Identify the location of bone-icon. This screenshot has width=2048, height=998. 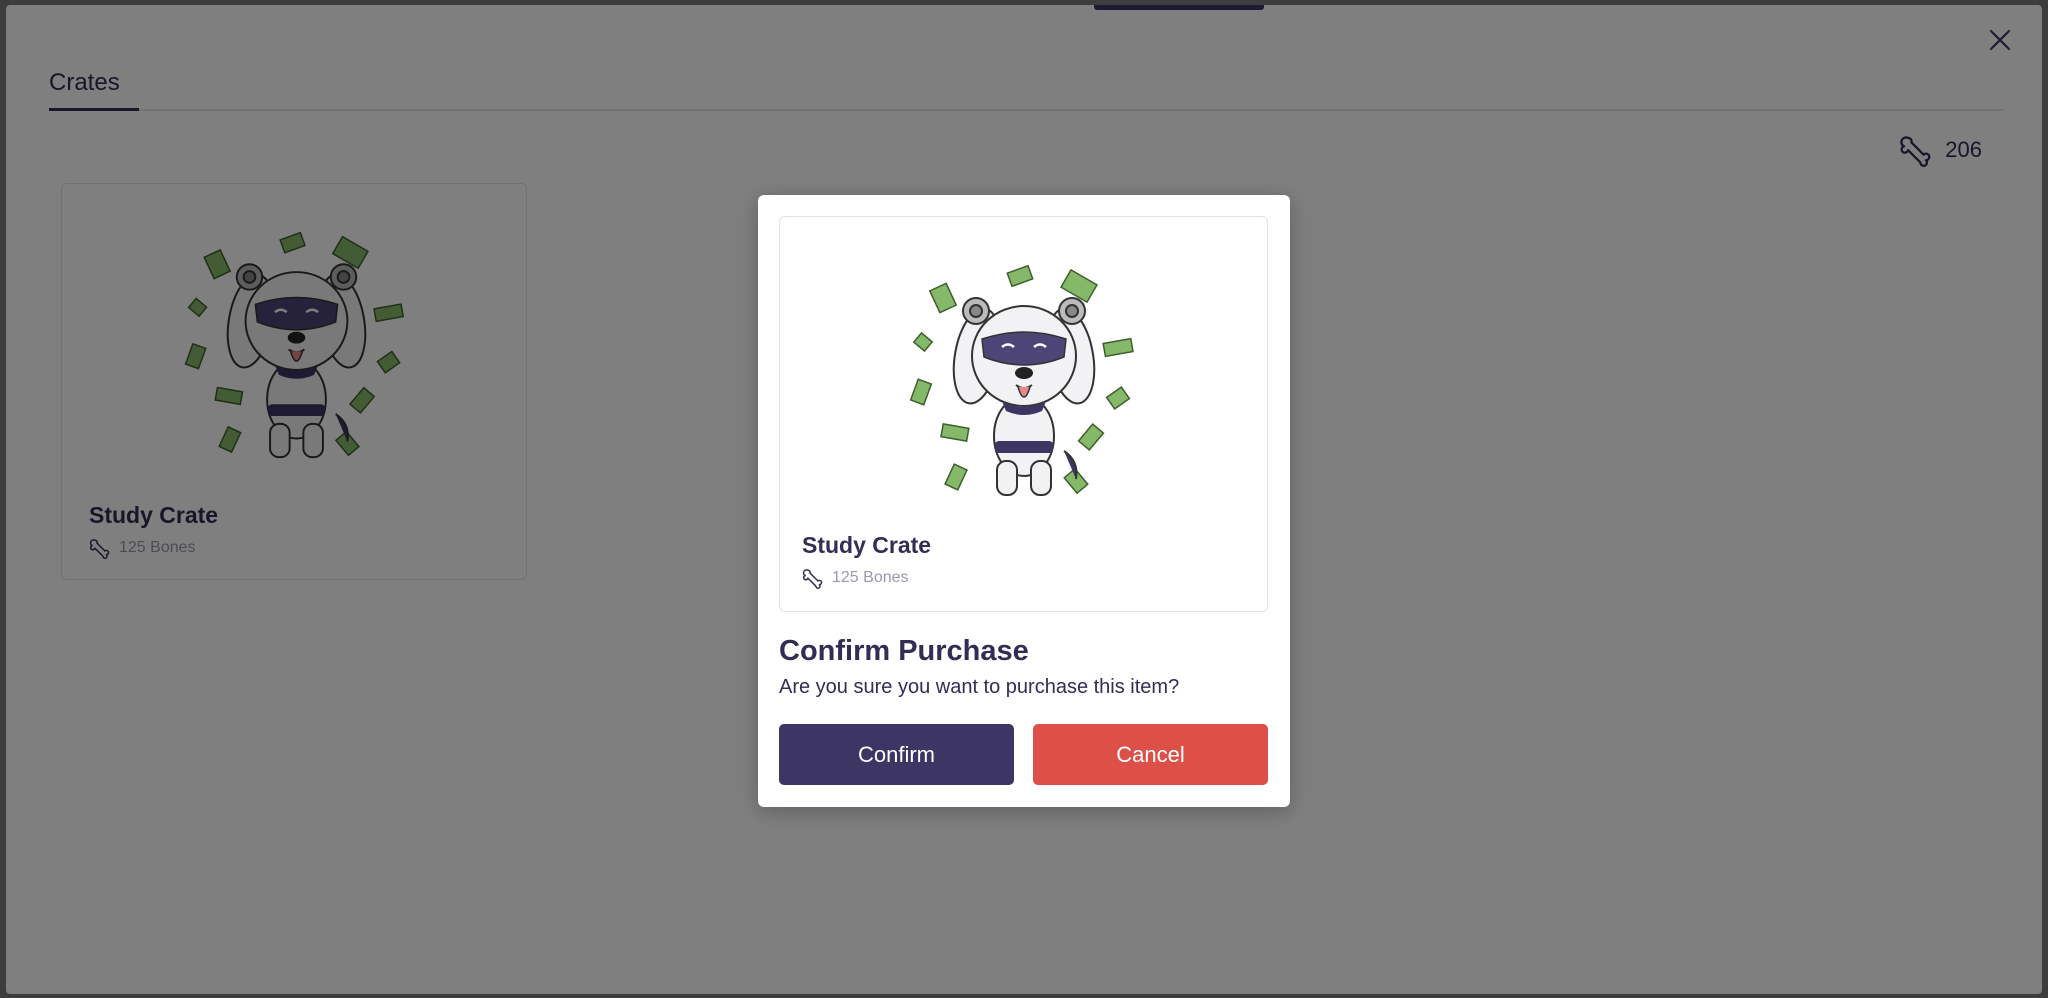
(813, 578).